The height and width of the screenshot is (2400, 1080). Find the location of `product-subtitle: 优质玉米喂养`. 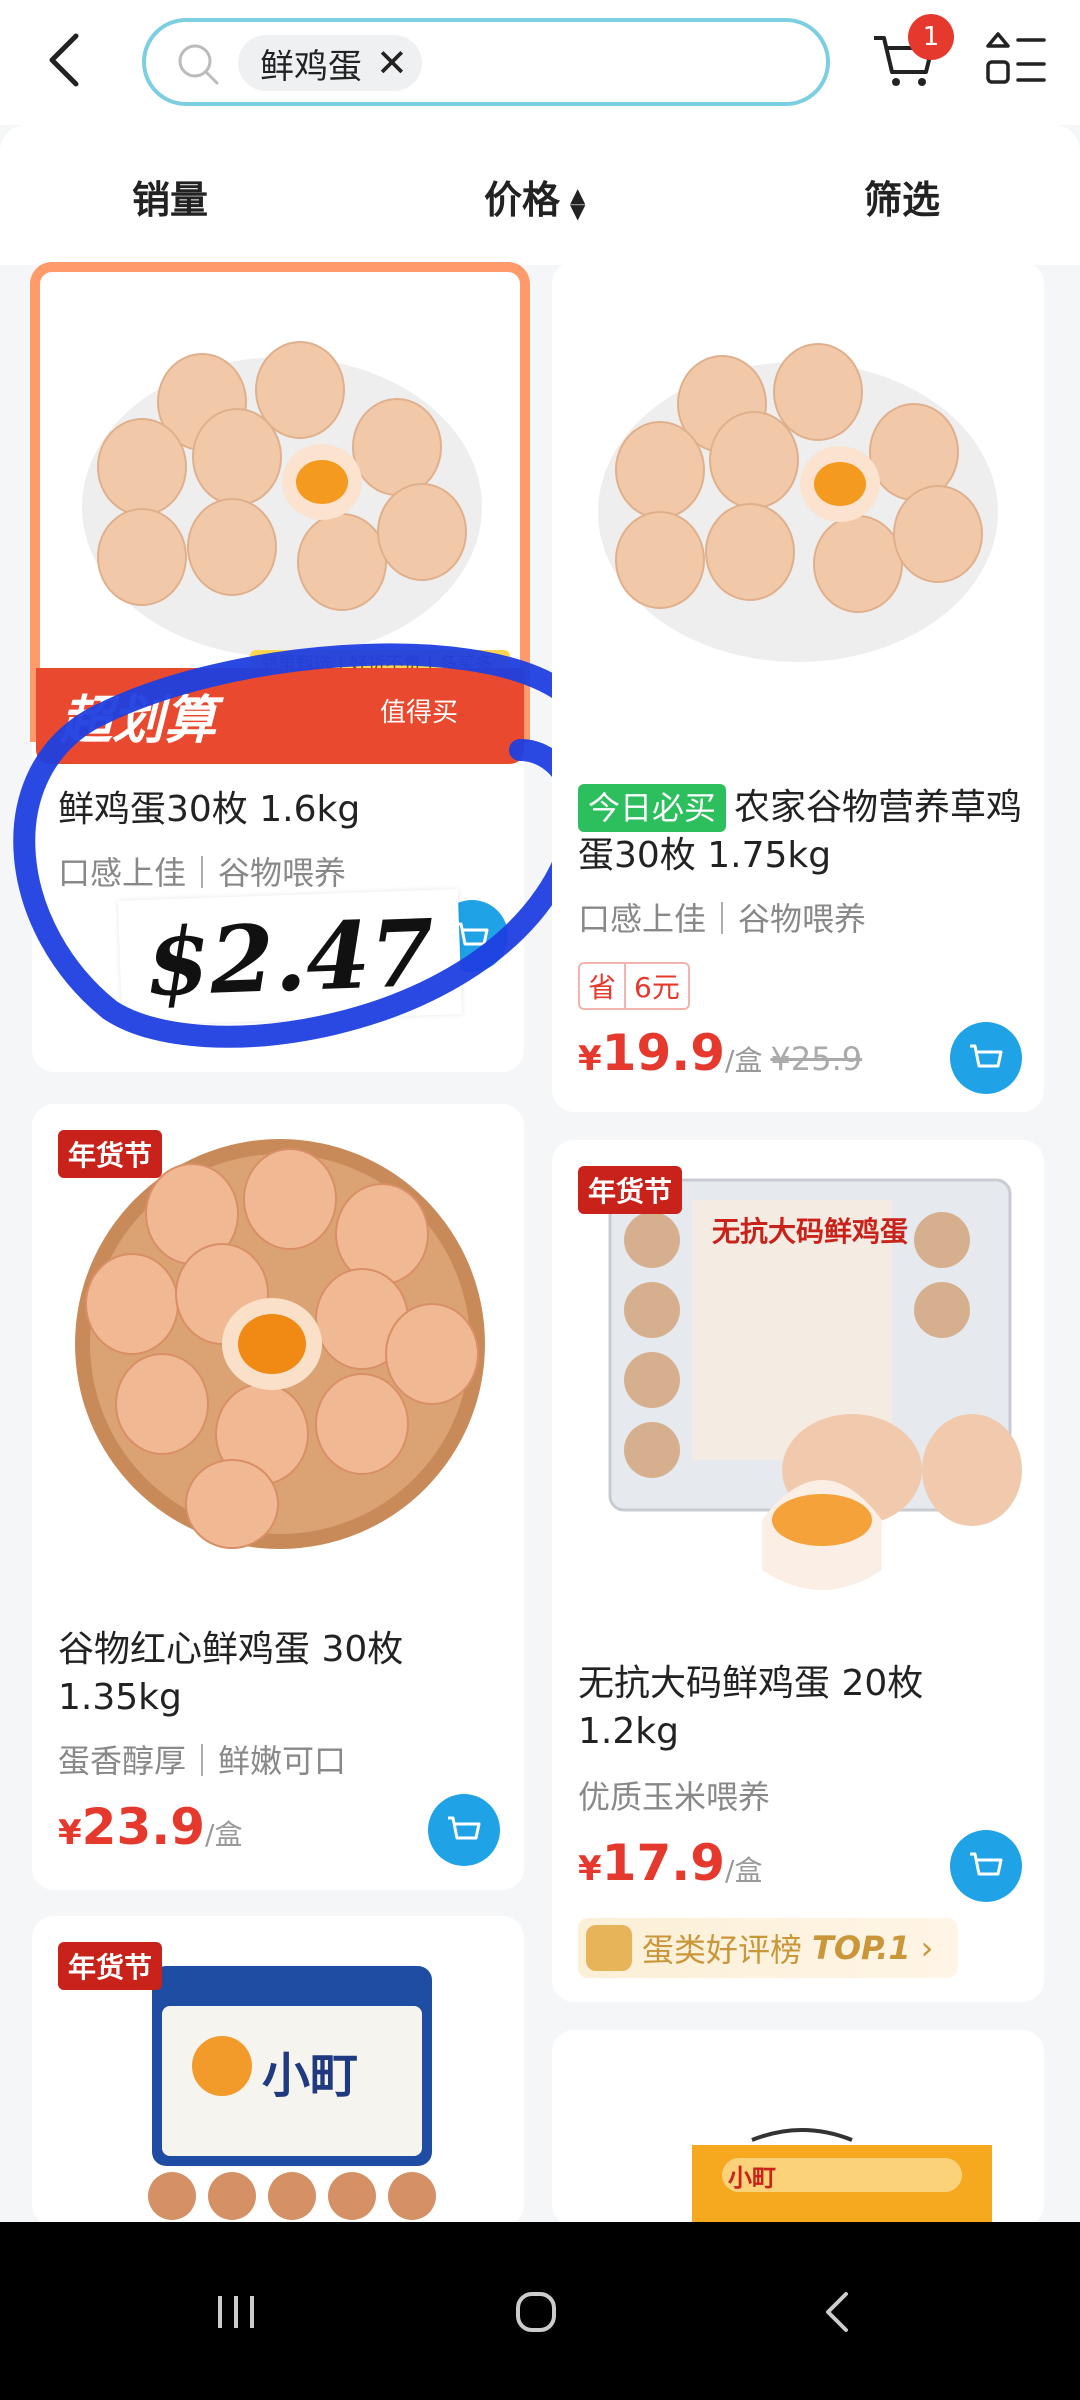

product-subtitle: 优质玉米喂养 is located at coordinates (674, 1797).